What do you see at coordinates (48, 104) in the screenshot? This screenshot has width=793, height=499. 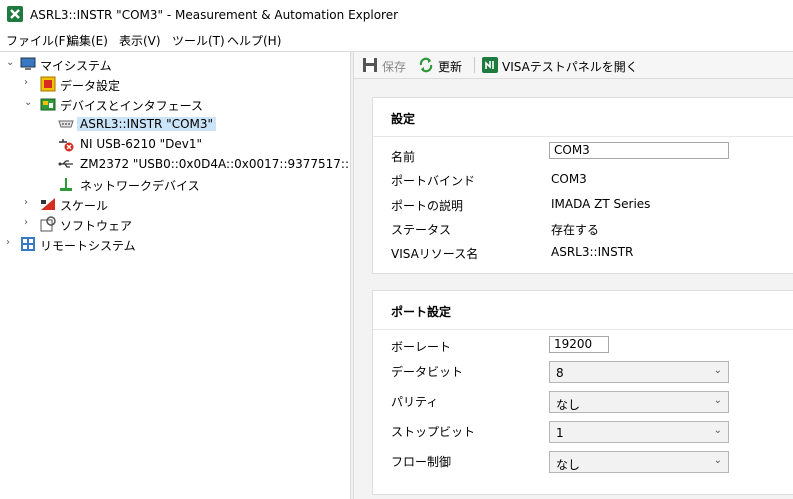 I see `devices-icon` at bounding box center [48, 104].